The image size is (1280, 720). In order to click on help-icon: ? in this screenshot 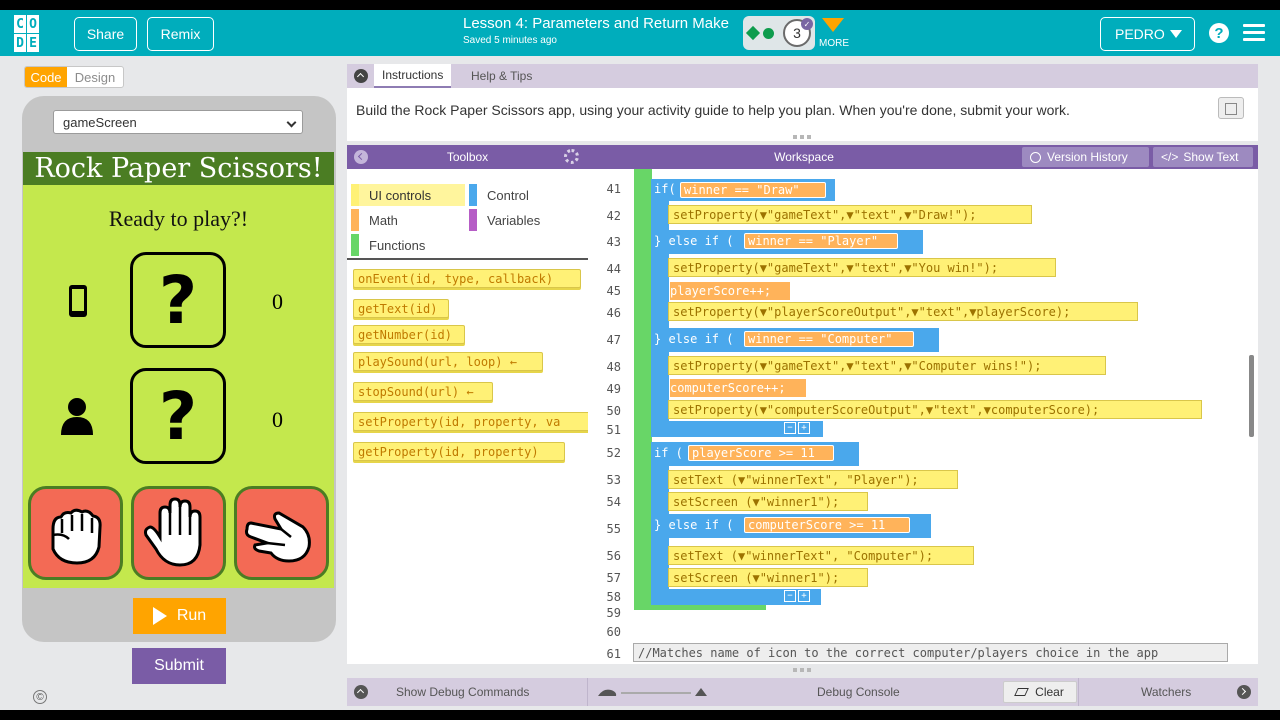, I will do `click(1219, 33)`.